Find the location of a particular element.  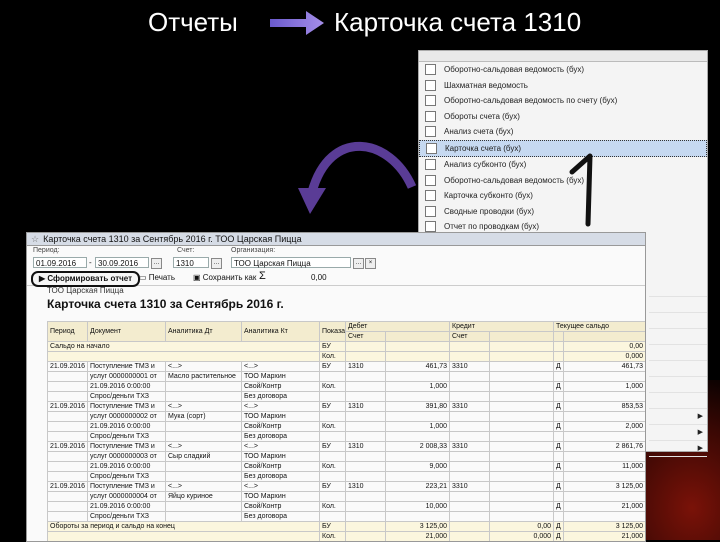

header-debit: Дебет is located at coordinates (397, 326).